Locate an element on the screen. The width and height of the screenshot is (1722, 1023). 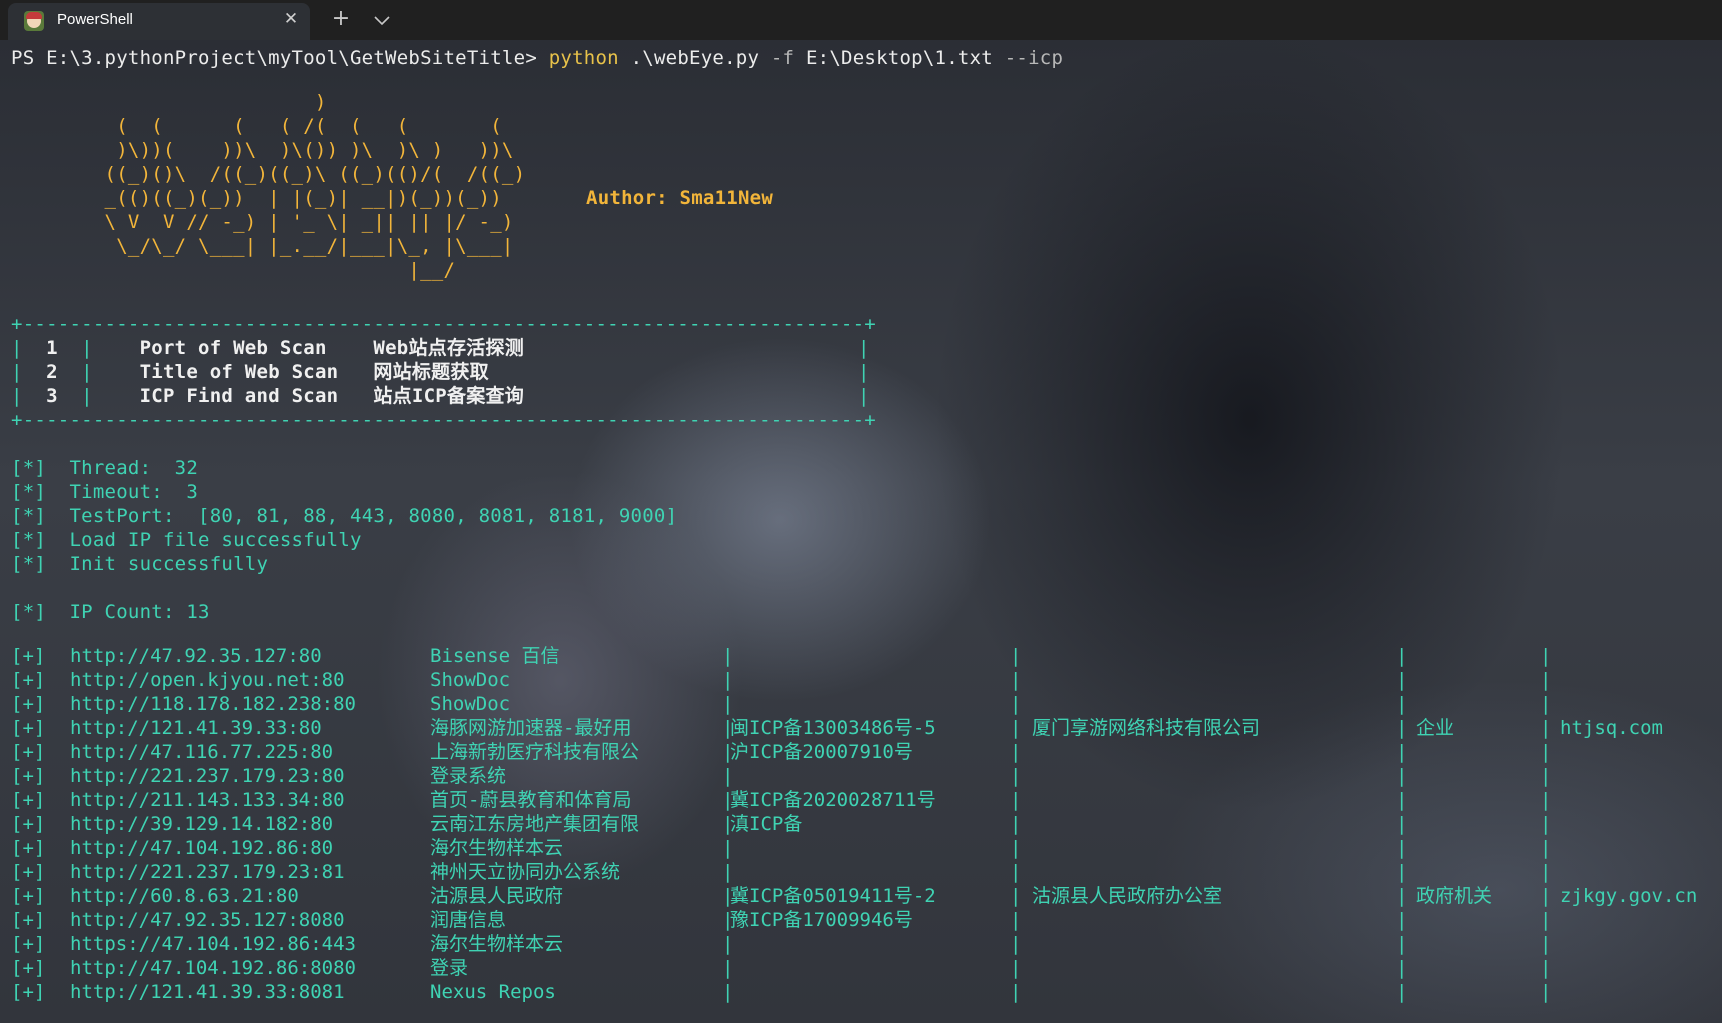
flag-icp: --icp is located at coordinates (1034, 58).